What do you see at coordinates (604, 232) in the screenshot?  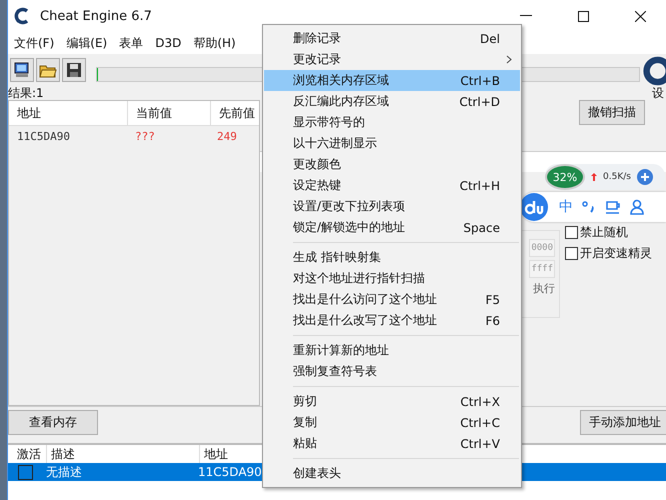 I see `checkbox-label: 禁止随机` at bounding box center [604, 232].